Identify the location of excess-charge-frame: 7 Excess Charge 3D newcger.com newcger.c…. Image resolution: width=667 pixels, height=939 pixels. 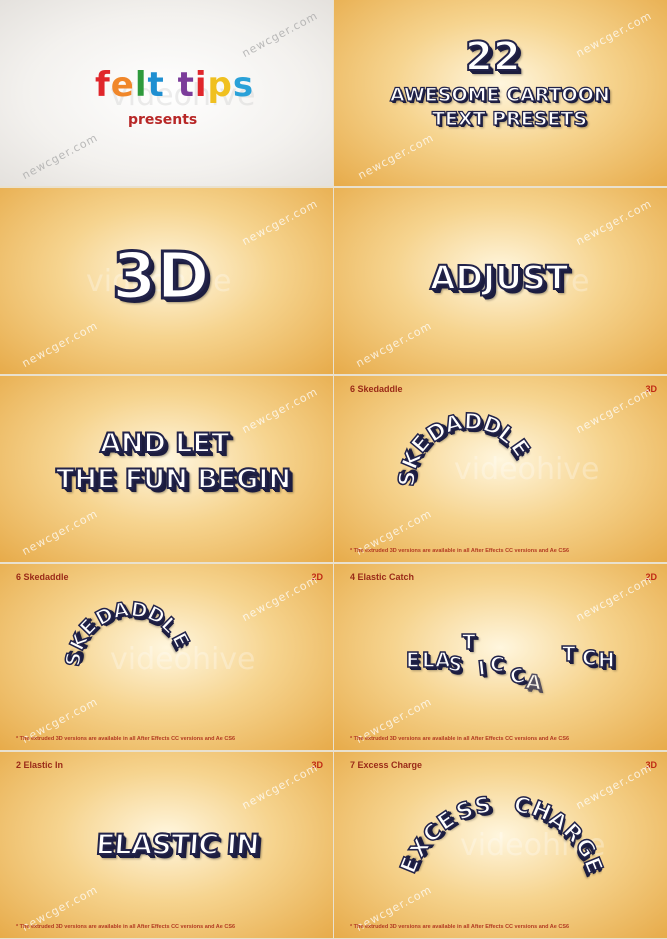
(500, 845).